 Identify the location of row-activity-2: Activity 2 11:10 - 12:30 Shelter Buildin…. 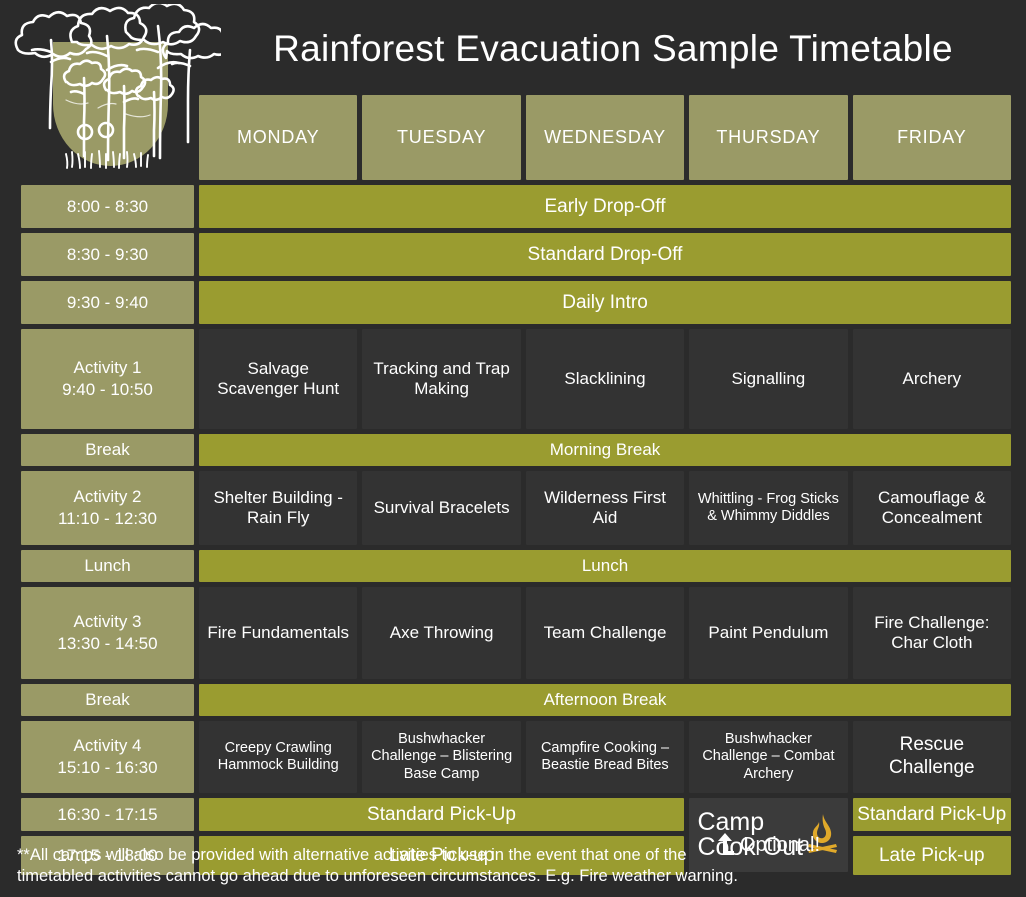
(513, 508).